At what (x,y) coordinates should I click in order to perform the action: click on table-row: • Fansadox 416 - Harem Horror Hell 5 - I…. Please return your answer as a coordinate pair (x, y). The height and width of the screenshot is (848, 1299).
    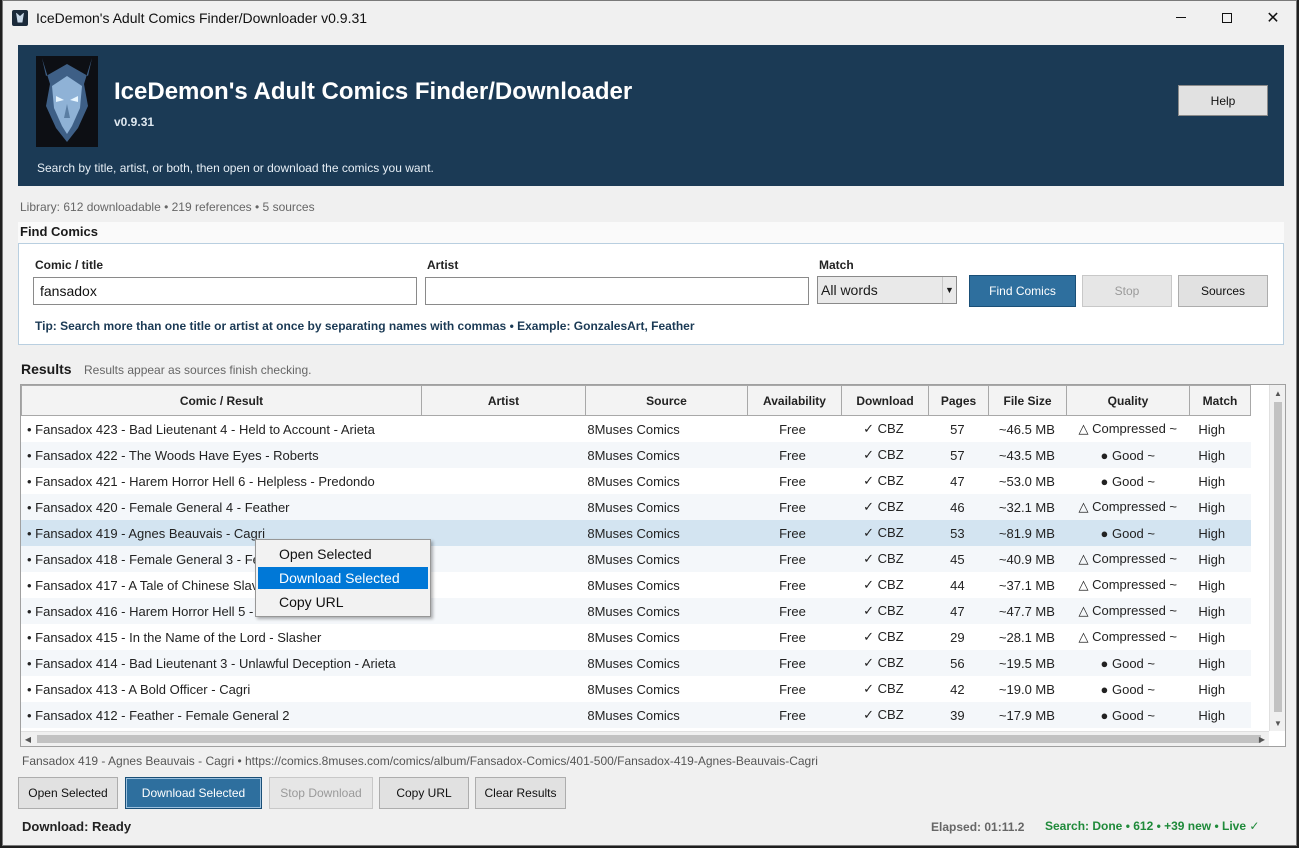
    Looking at the image, I should click on (636, 611).